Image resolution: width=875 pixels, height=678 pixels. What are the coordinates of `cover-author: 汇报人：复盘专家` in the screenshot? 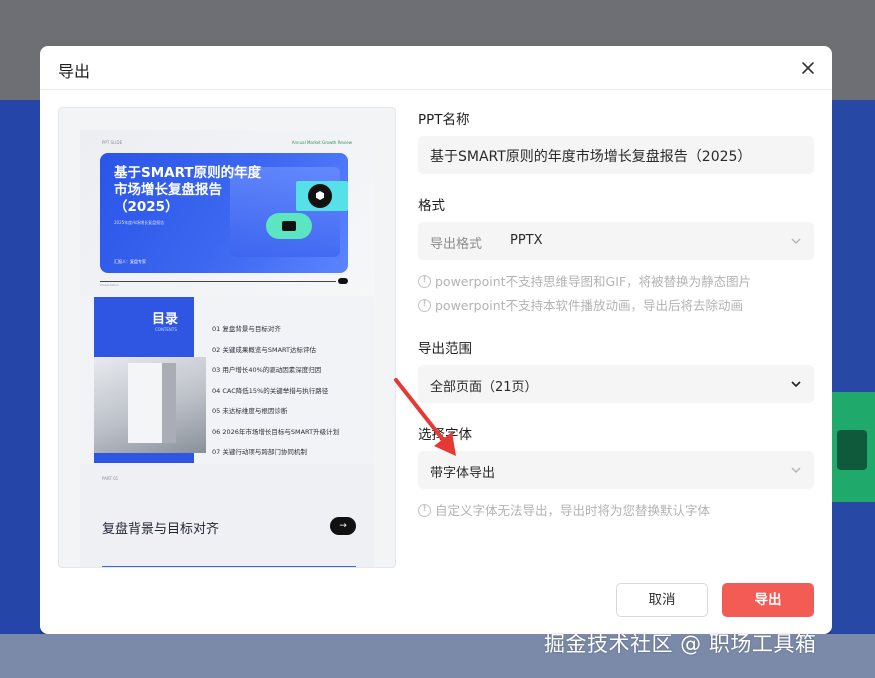 It's located at (130, 261).